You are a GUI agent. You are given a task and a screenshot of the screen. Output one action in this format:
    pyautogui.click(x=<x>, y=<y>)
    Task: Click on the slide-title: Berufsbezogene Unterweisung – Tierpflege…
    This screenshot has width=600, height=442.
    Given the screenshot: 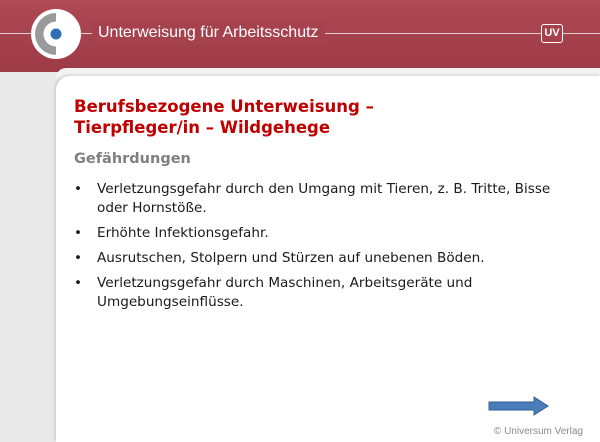 What is the action you would take?
    pyautogui.click(x=224, y=117)
    